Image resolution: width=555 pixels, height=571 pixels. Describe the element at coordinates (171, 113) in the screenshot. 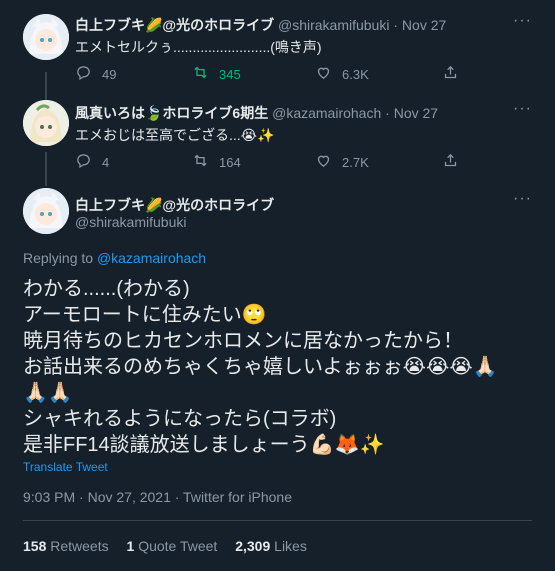

I see `display-name: 風真いろは🍃ホロライブ6期生` at that location.